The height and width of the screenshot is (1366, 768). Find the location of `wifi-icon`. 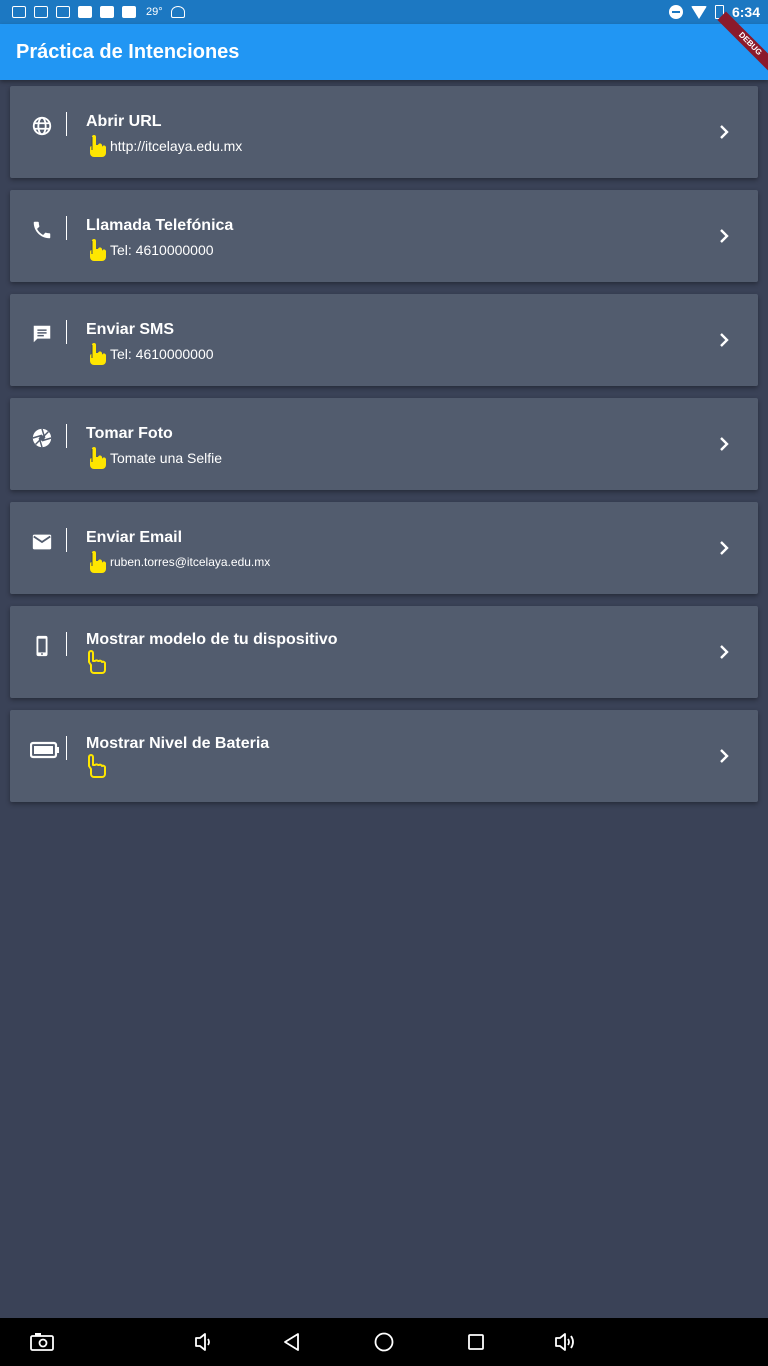

wifi-icon is located at coordinates (698, 12).